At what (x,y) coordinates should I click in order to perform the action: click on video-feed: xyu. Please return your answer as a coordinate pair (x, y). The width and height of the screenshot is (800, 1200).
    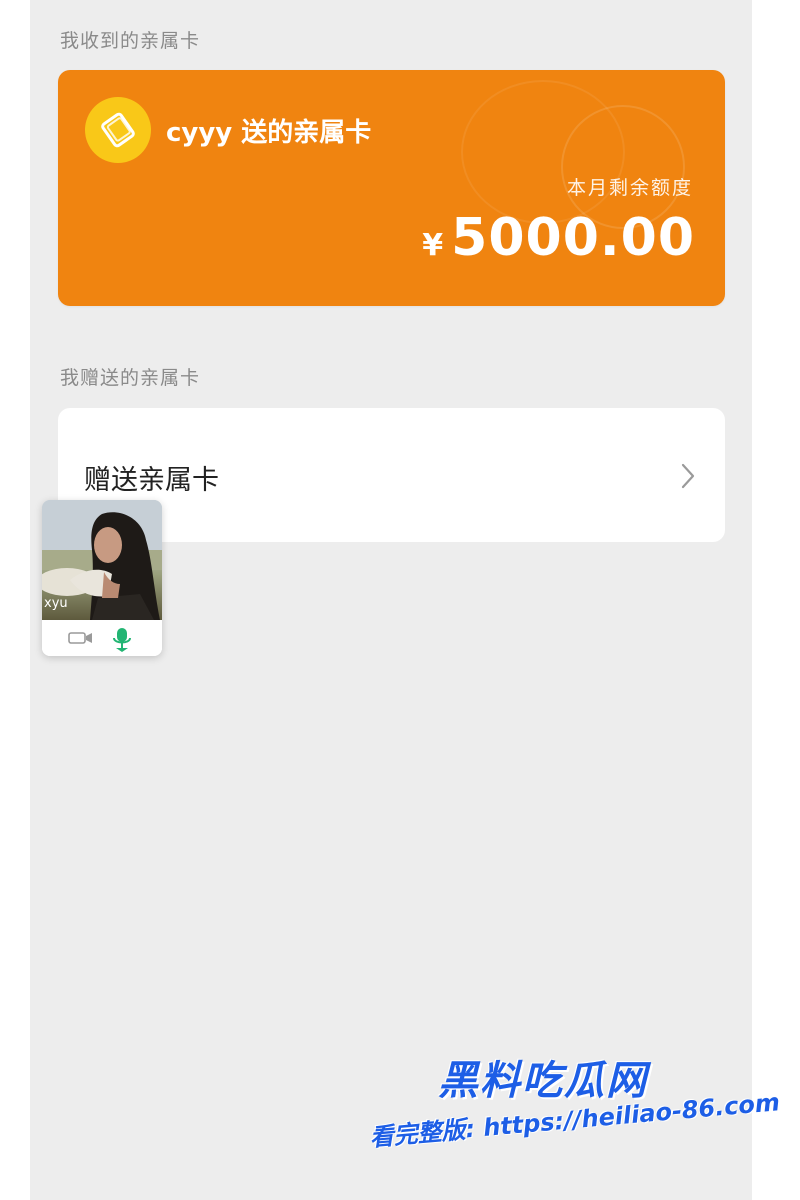
    Looking at the image, I should click on (102, 560).